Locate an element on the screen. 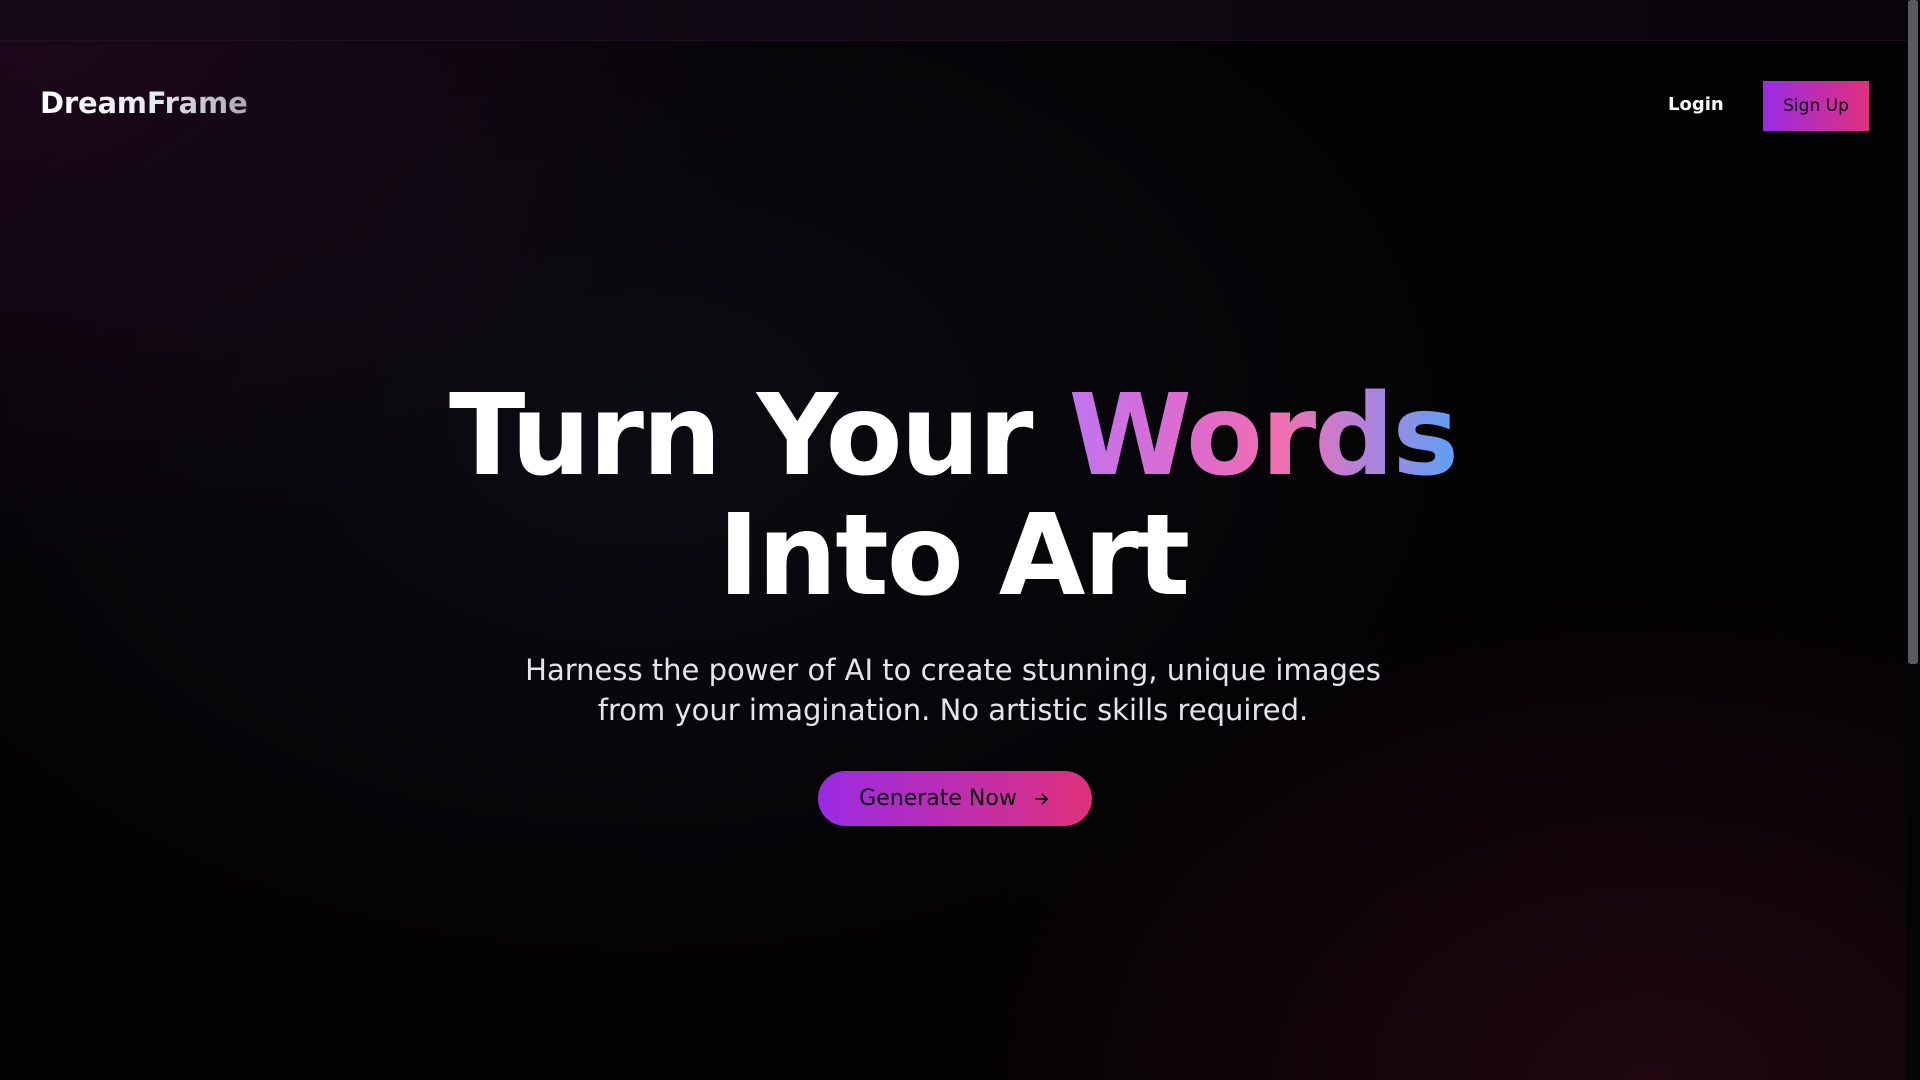  navbar: DreamFrame Login Sign Up is located at coordinates (953, 106).